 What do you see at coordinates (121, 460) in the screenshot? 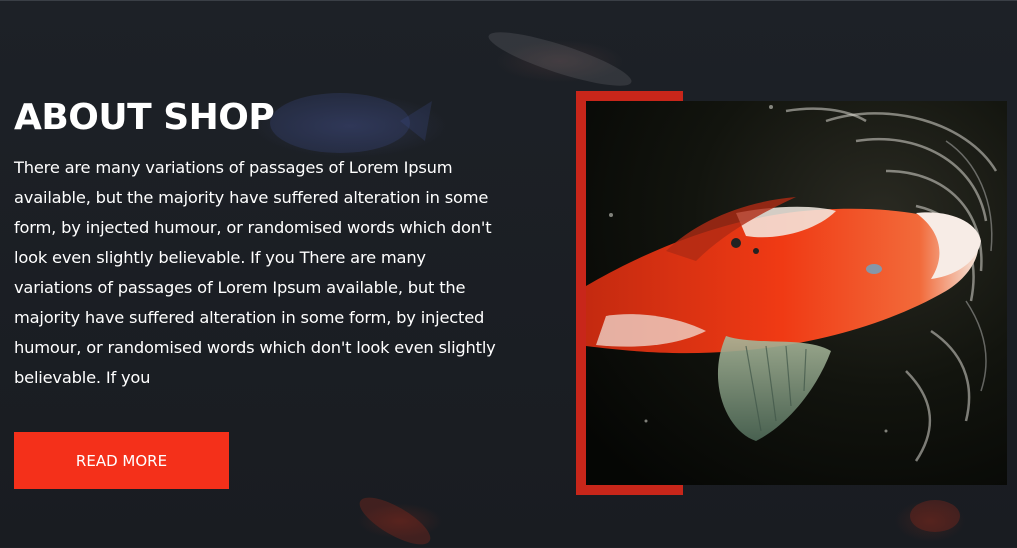
I see `read-more-button: READ MORE` at bounding box center [121, 460].